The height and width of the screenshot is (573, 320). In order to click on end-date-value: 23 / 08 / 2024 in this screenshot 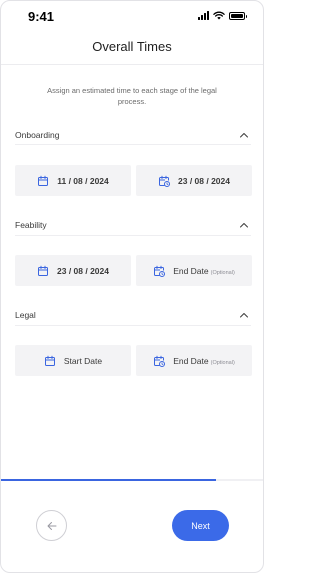, I will do `click(204, 180)`.